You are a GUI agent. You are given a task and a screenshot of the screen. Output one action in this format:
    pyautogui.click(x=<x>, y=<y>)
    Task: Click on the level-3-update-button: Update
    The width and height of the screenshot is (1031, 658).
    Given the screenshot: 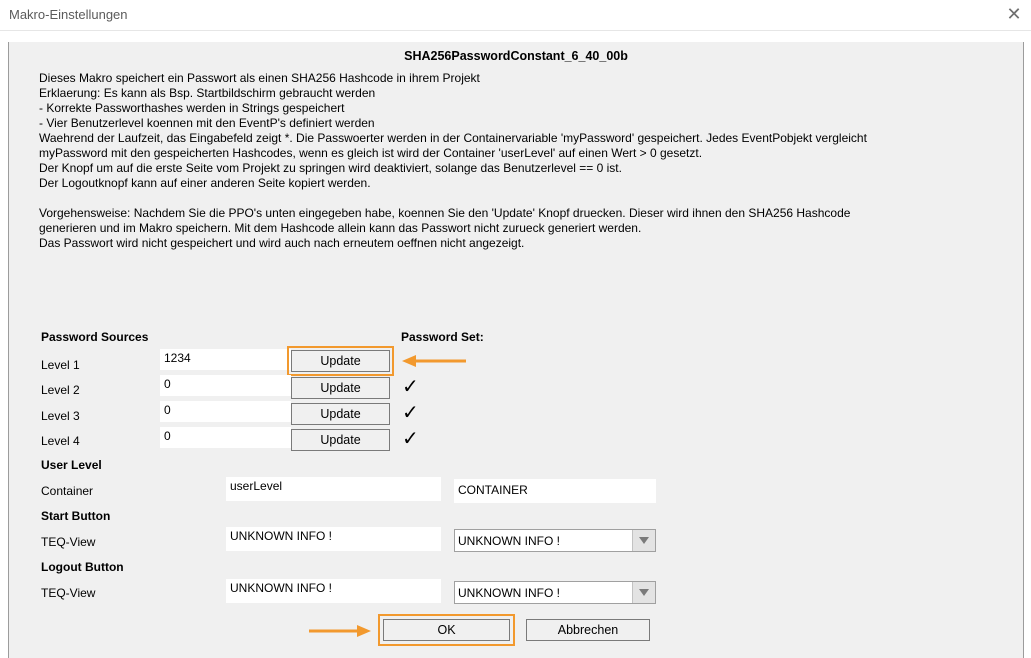 What is the action you would take?
    pyautogui.click(x=340, y=414)
    